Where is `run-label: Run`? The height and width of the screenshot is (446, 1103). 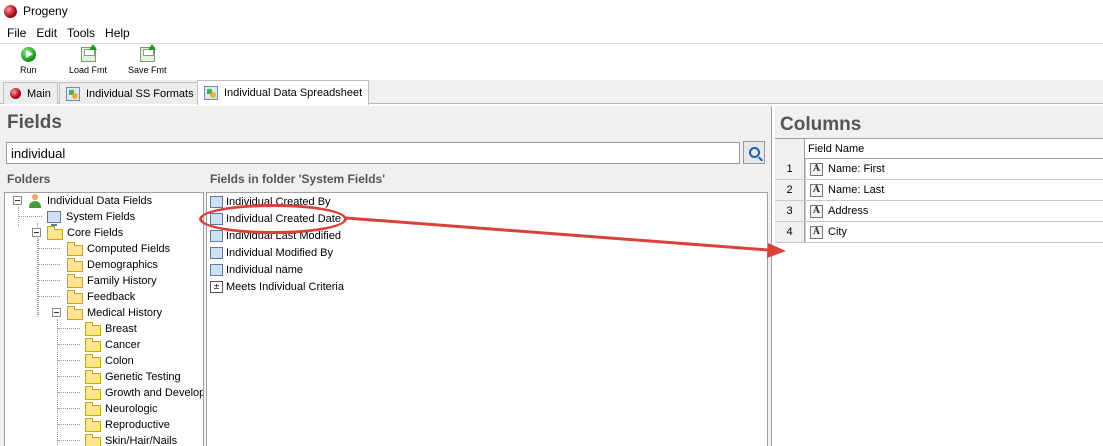 run-label: Run is located at coordinates (28, 70).